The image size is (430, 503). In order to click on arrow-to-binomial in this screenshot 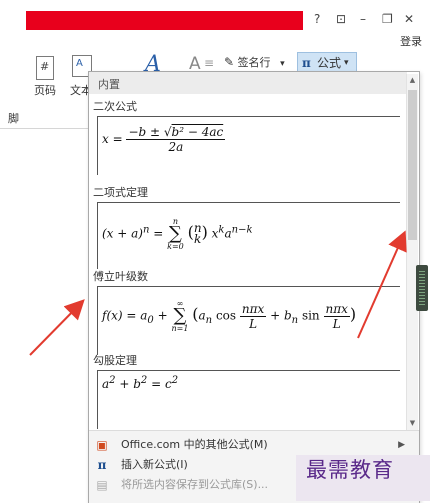, I will do `click(382, 284)`.